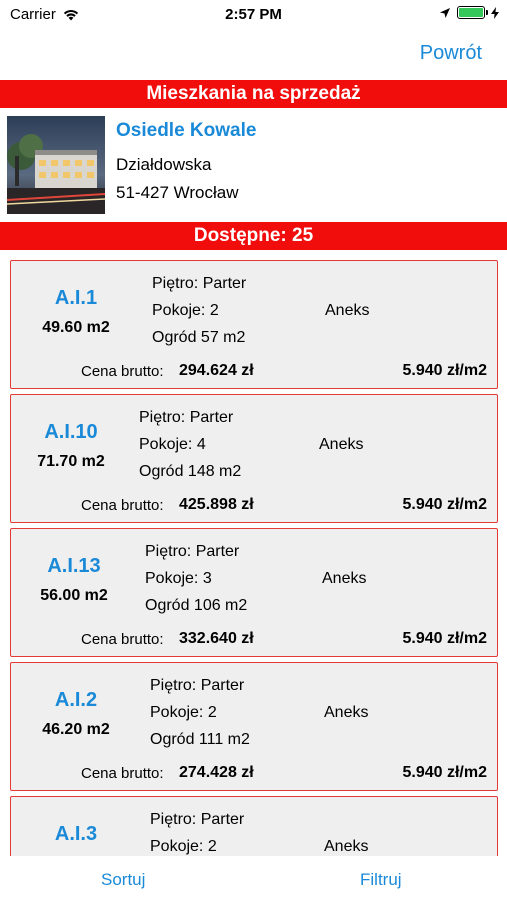  Describe the element at coordinates (74, 566) in the screenshot. I see `unit-id: A.I.13` at that location.